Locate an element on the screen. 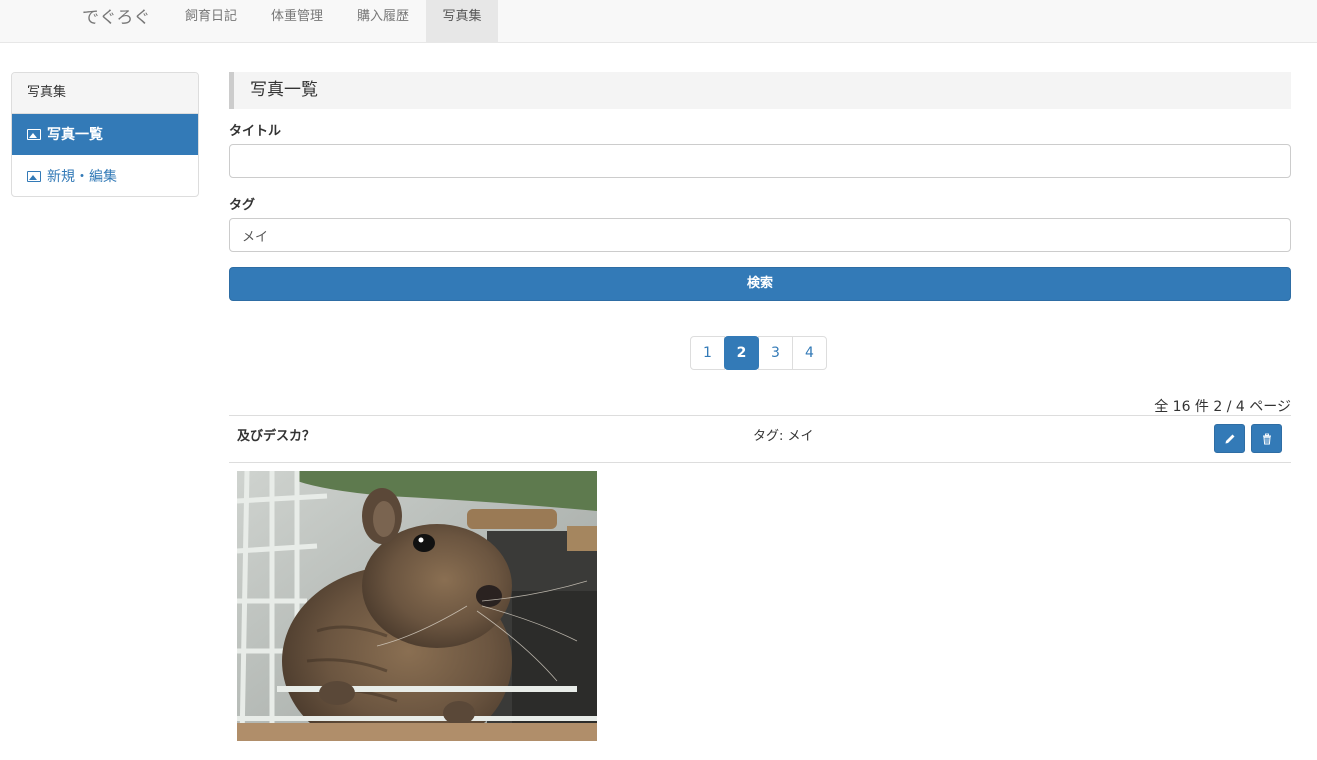  pagination: 1 2 3 4 is located at coordinates (758, 353).